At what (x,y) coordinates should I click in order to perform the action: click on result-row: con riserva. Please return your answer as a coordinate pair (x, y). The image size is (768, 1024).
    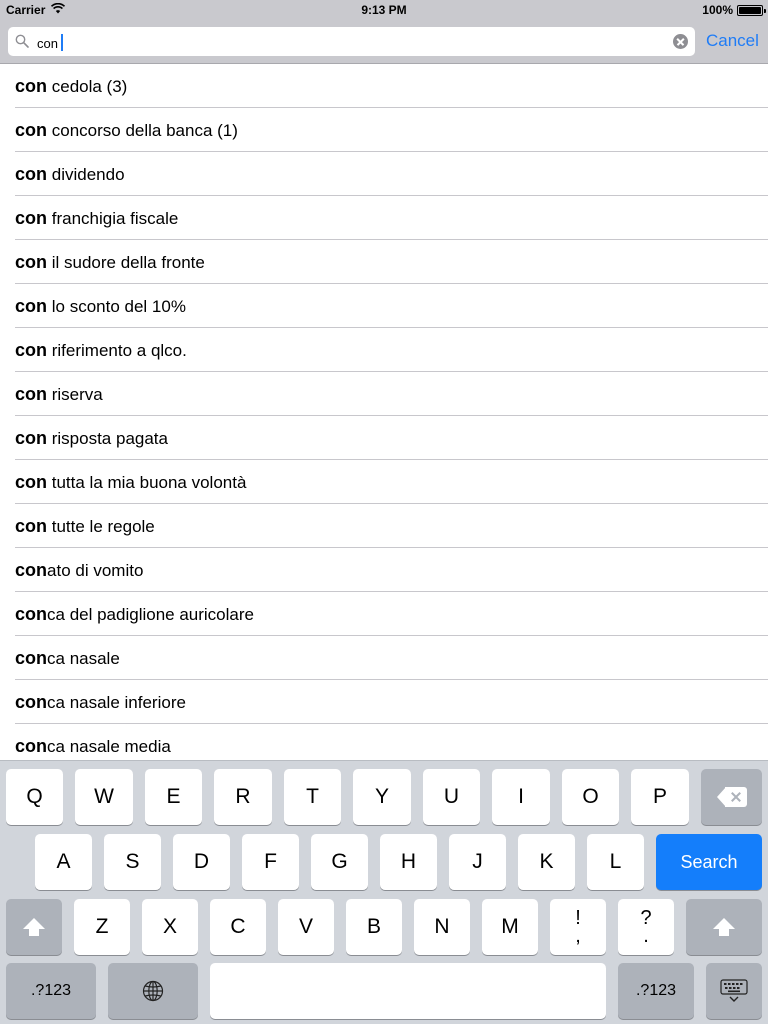
    Looking at the image, I should click on (391, 394).